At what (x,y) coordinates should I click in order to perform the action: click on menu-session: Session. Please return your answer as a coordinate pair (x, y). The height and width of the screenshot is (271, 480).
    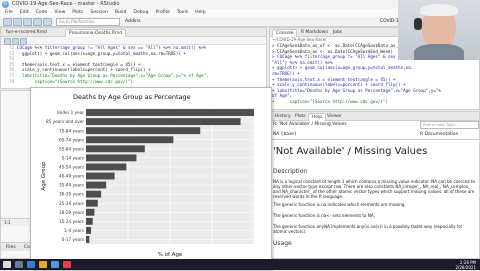
    Looking at the image, I should click on (99, 13).